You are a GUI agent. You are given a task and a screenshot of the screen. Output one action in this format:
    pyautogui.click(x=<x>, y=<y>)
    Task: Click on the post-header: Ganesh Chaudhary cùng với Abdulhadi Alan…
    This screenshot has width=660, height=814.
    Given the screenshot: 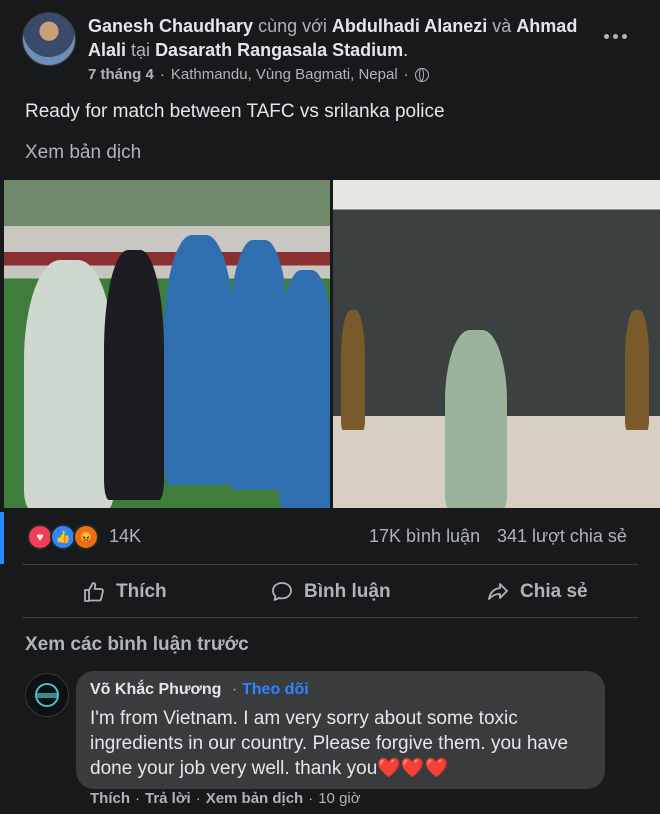 What is the action you would take?
    pyautogui.click(x=348, y=38)
    